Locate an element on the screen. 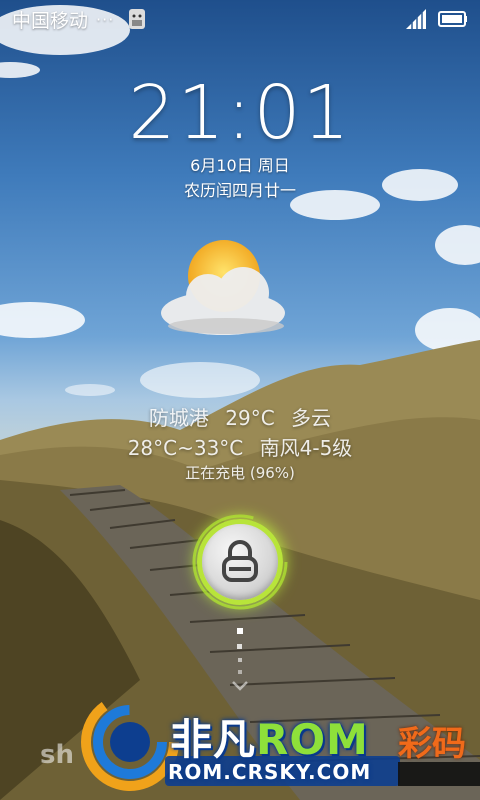  battery-icon is located at coordinates (452, 19).